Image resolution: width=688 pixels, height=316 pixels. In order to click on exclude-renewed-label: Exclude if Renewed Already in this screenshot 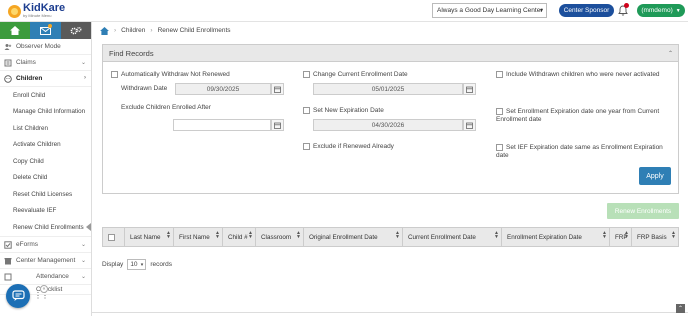, I will do `click(353, 146)`.